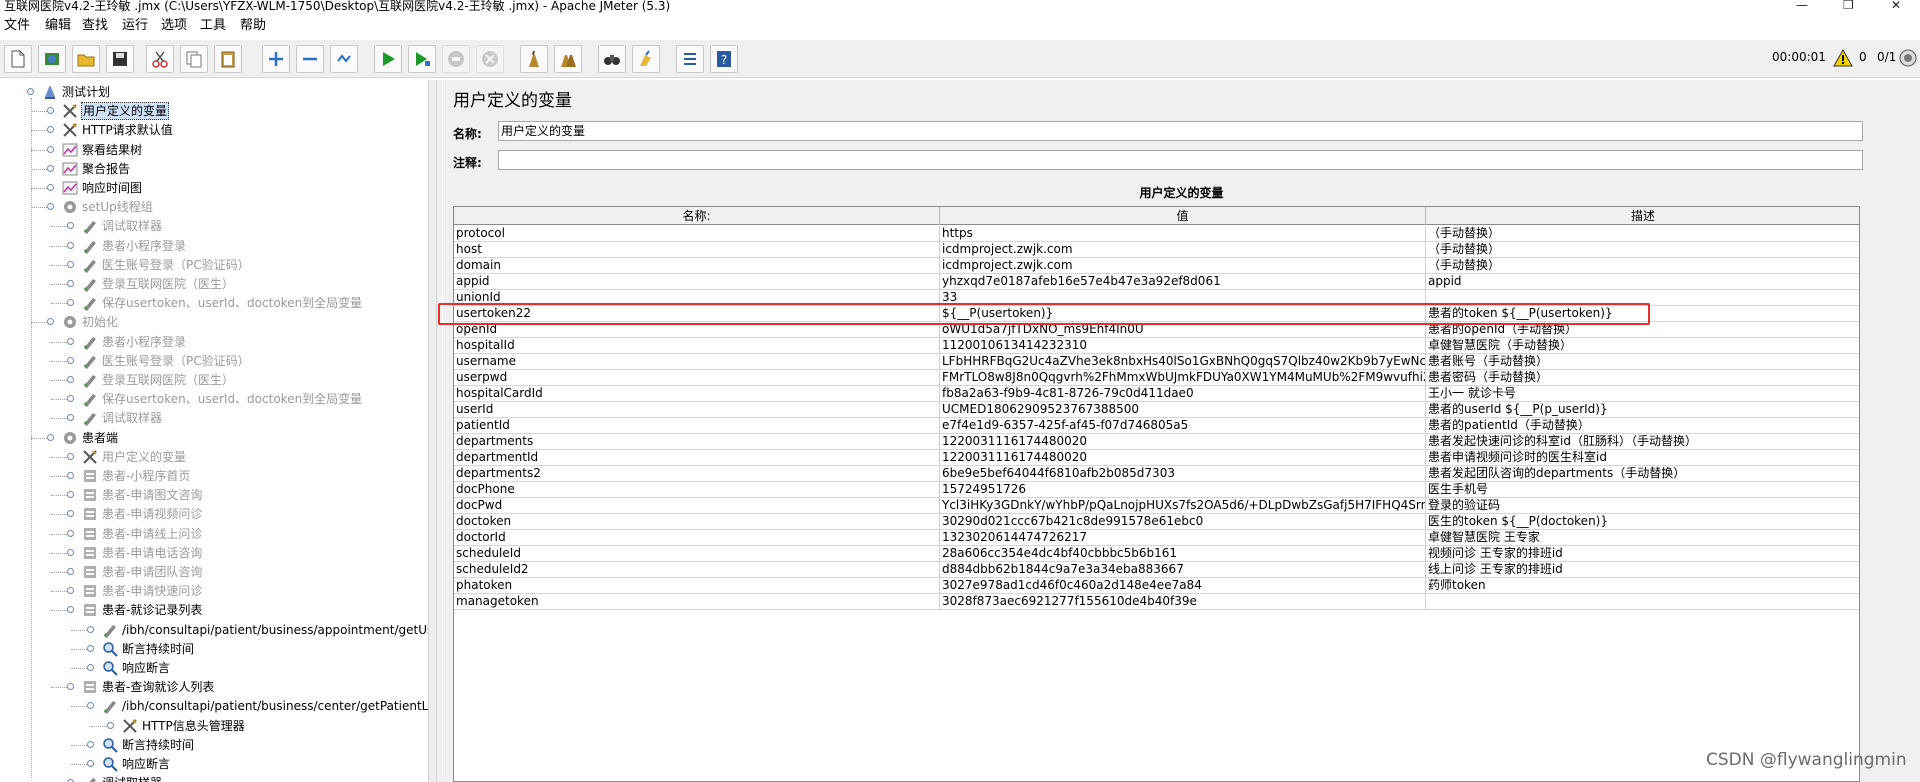 This screenshot has width=1920, height=782. What do you see at coordinates (276, 59) in the screenshot?
I see `expand-button` at bounding box center [276, 59].